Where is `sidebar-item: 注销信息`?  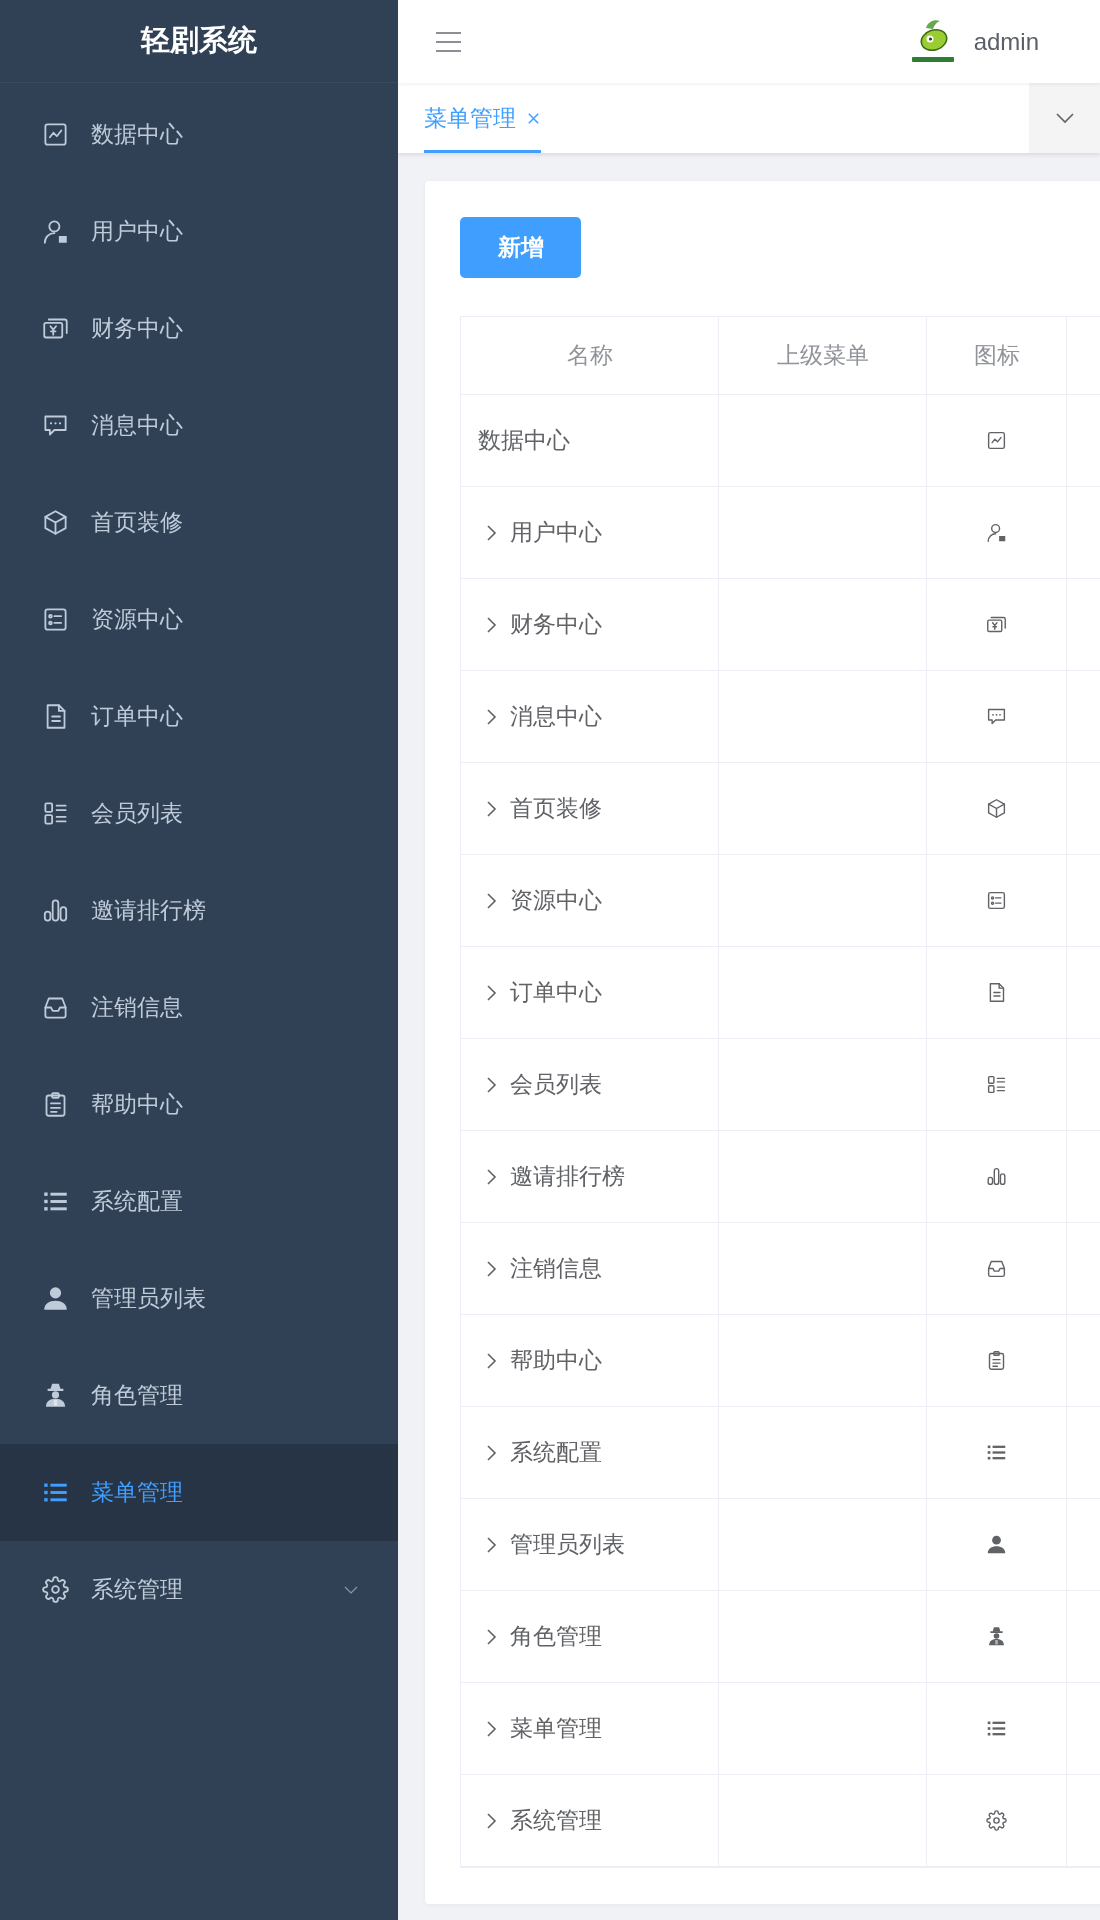 sidebar-item: 注销信息 is located at coordinates (199, 1007).